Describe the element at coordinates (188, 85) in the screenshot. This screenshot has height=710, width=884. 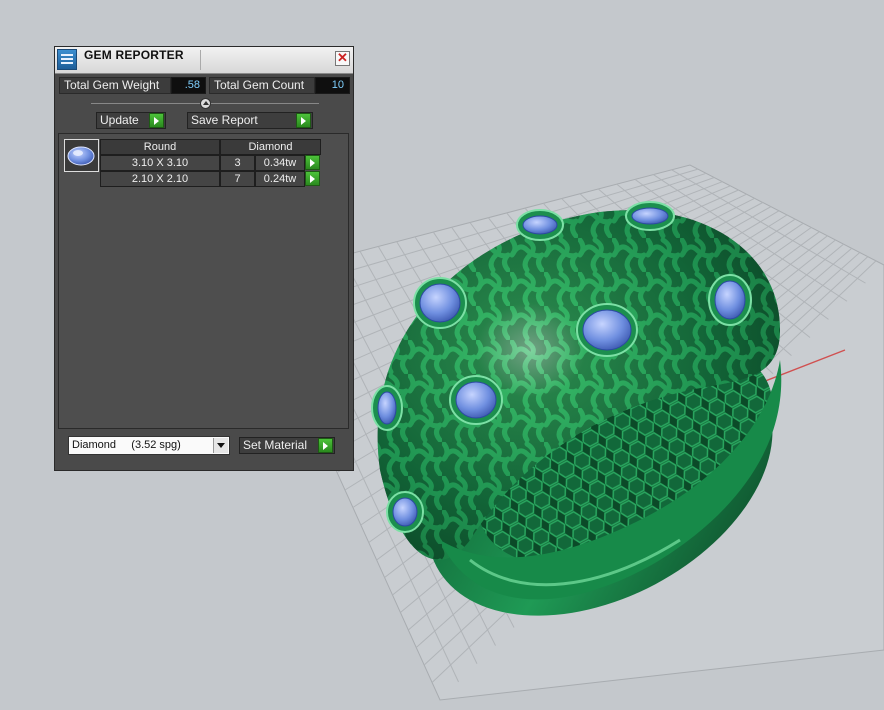
I see `total-weight-value: .58` at that location.